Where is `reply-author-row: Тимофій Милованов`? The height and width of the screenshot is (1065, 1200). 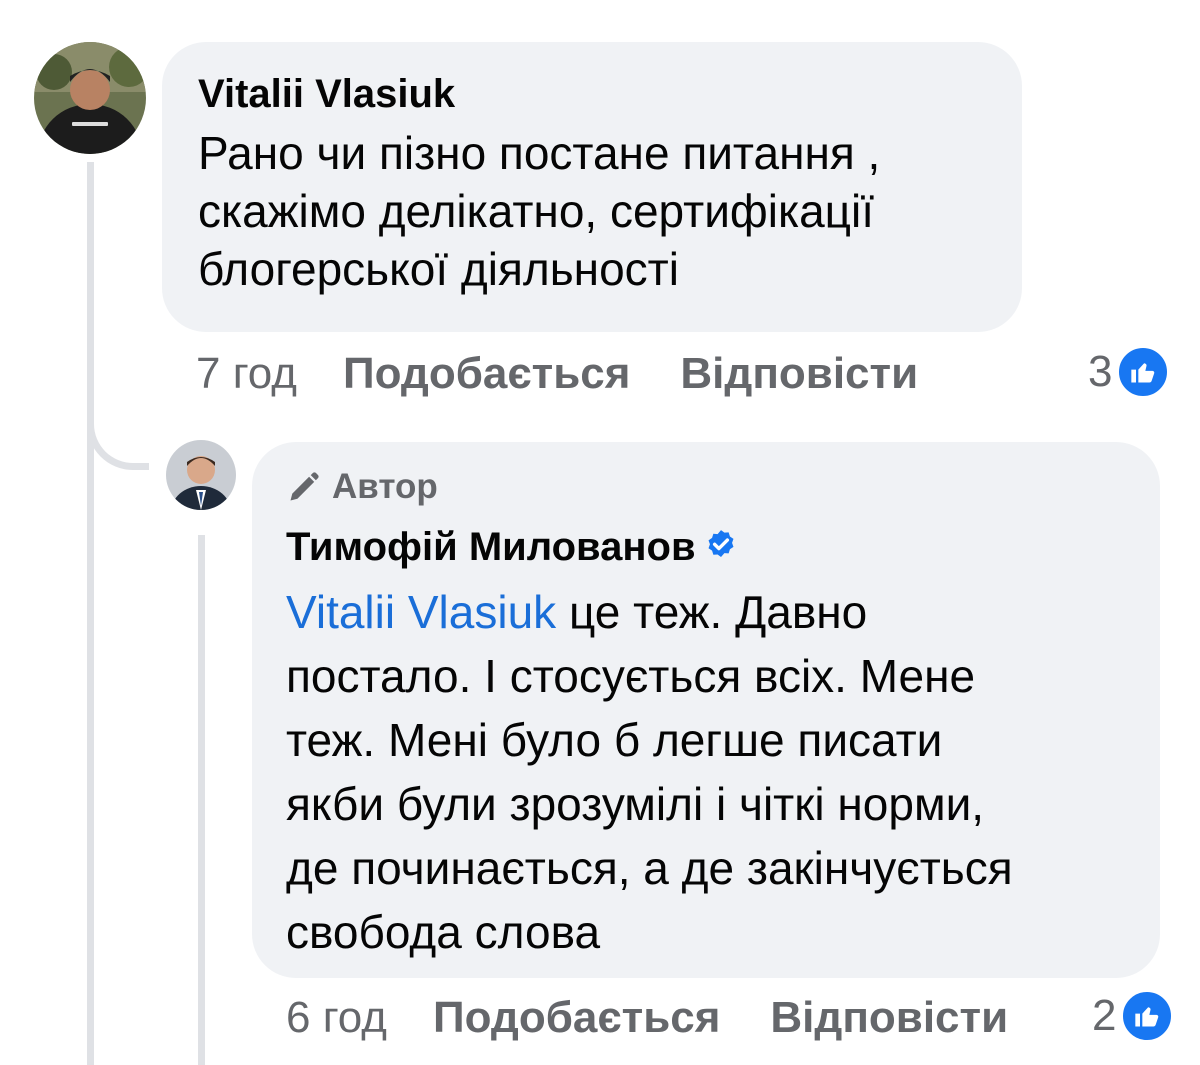
reply-author-row: Тимофій Милованов is located at coordinates (706, 548).